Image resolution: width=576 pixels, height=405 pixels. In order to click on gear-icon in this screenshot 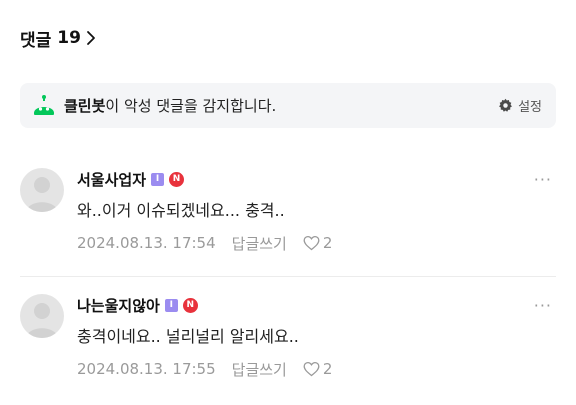, I will do `click(506, 105)`.